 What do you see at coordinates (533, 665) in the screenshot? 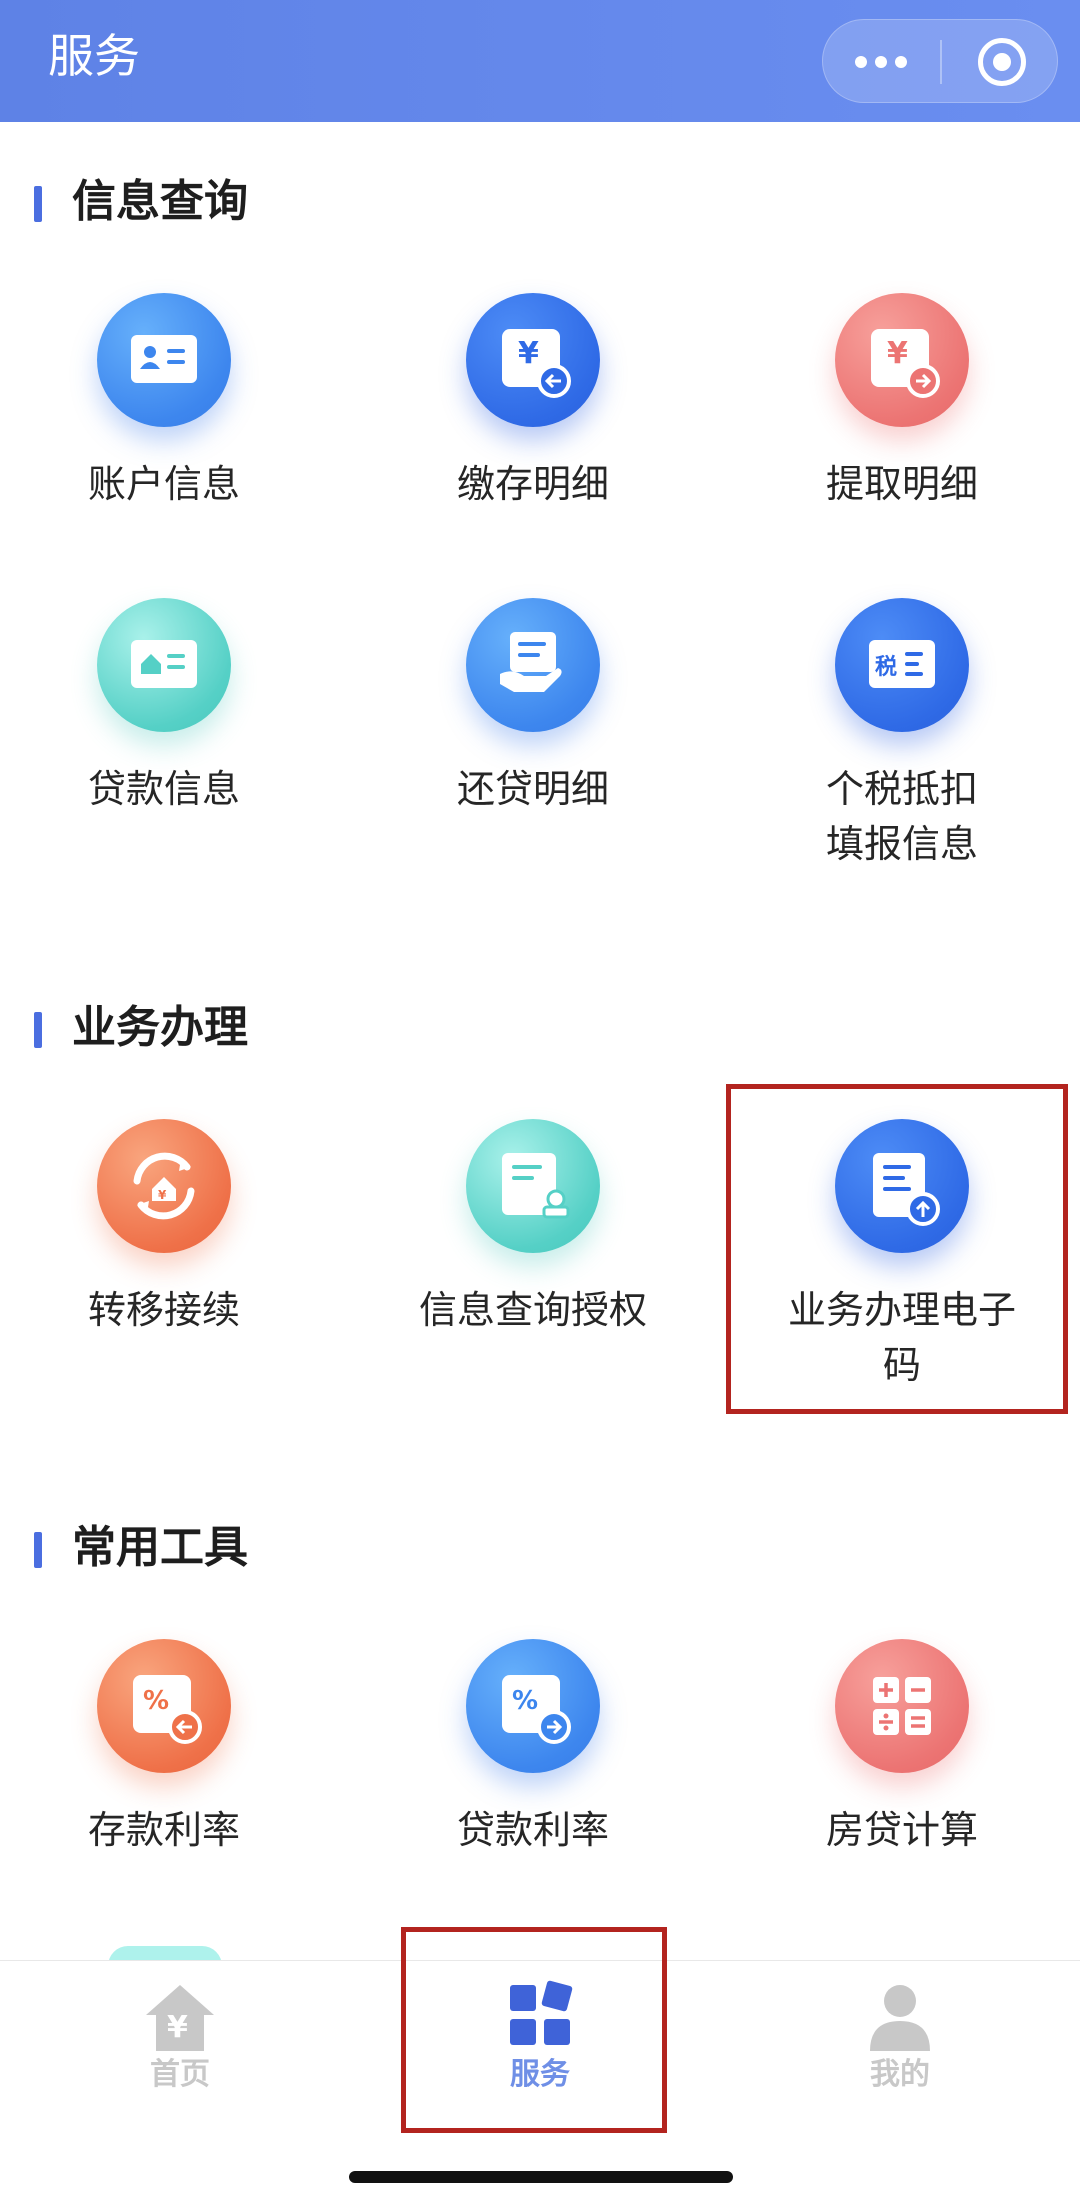
I see `hand-document-icon` at bounding box center [533, 665].